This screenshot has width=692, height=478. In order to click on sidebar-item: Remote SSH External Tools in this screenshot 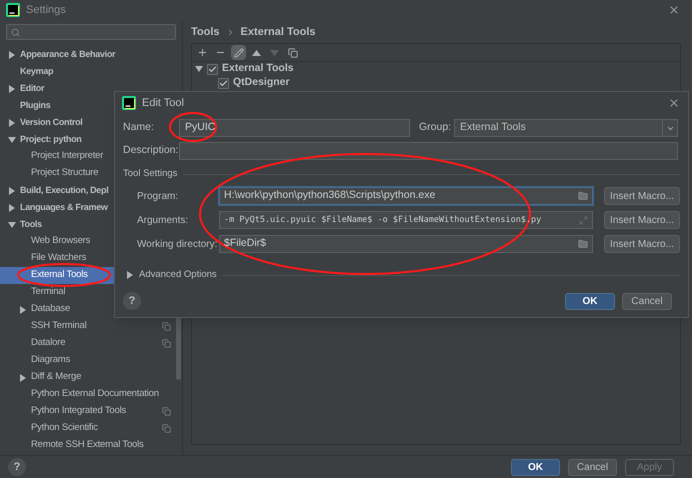, I will do `click(91, 445)`.